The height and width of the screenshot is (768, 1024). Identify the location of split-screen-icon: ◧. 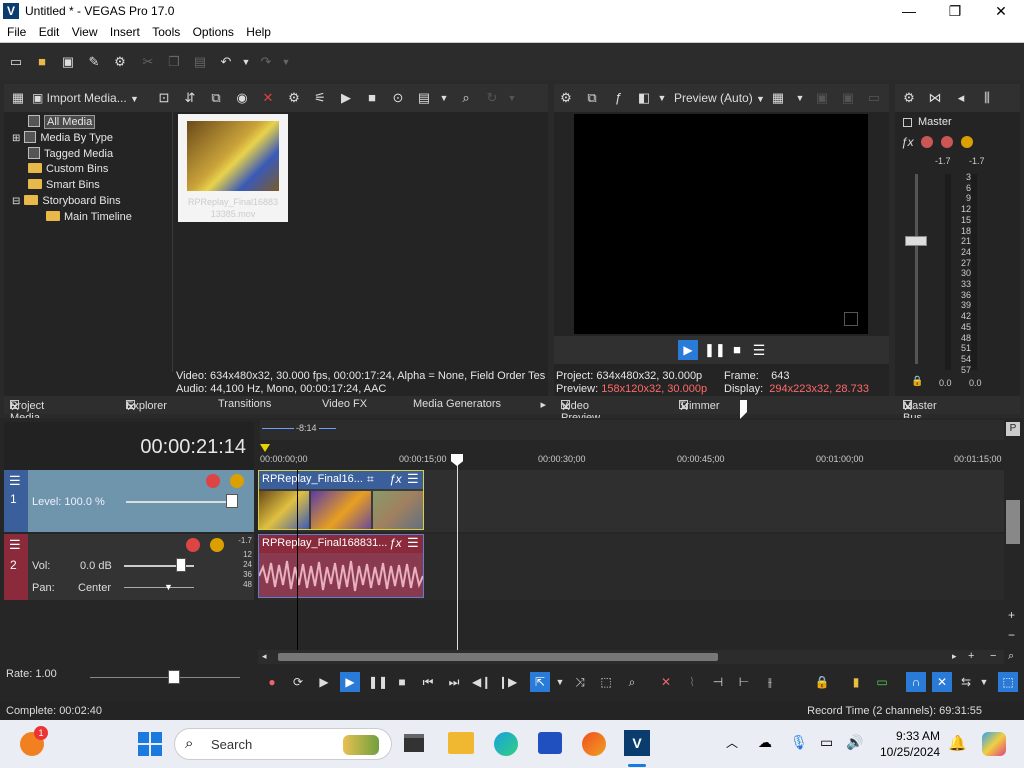
(644, 98).